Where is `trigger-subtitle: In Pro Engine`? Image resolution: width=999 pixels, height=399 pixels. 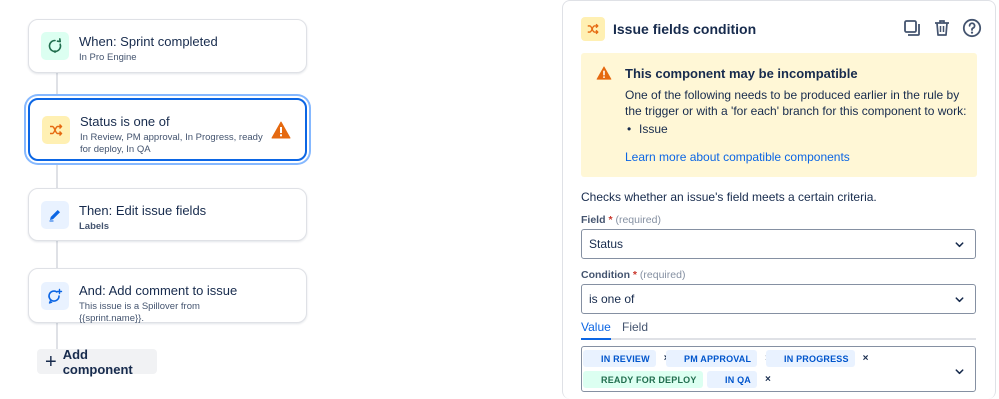 trigger-subtitle: In Pro Engine is located at coordinates (108, 57).